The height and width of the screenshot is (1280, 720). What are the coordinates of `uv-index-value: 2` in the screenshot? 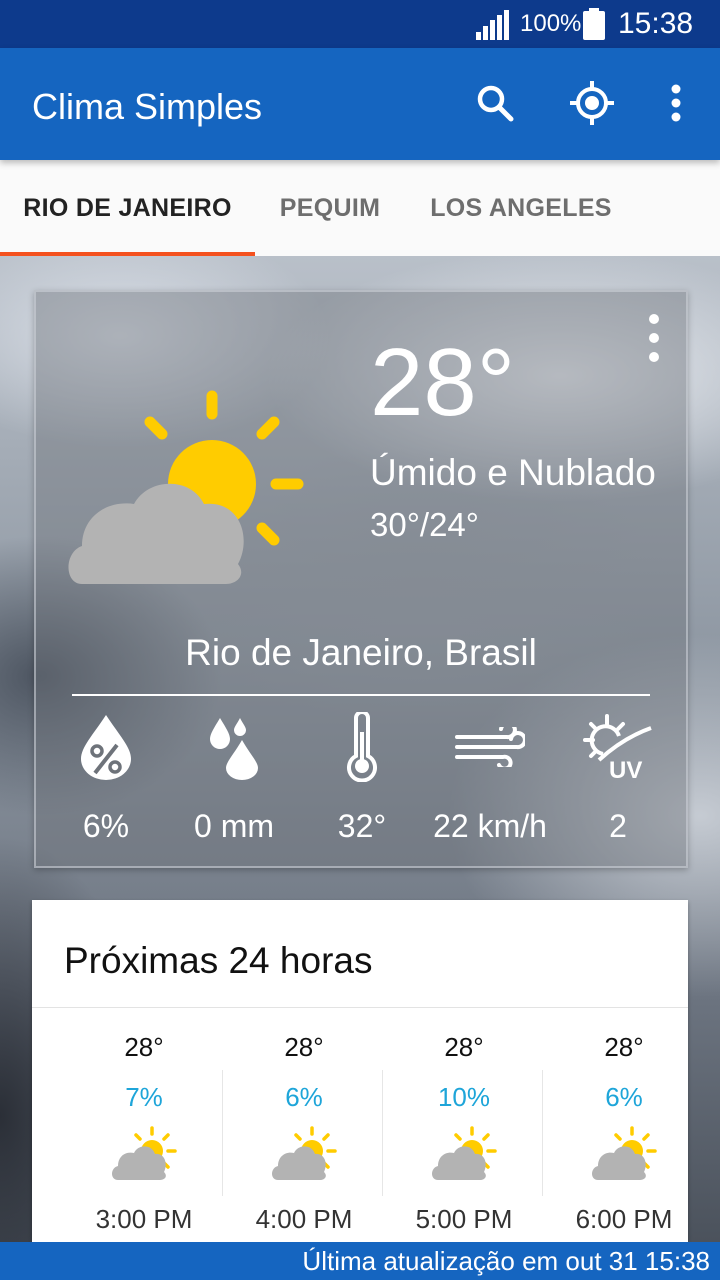 It's located at (618, 826).